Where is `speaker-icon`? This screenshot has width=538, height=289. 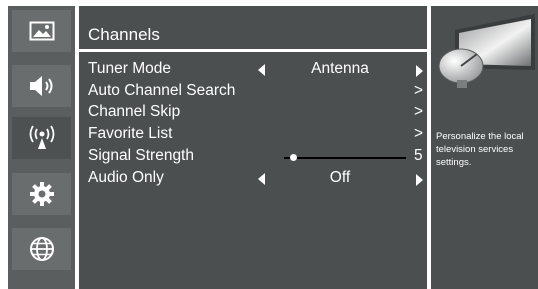 speaker-icon is located at coordinates (42, 86).